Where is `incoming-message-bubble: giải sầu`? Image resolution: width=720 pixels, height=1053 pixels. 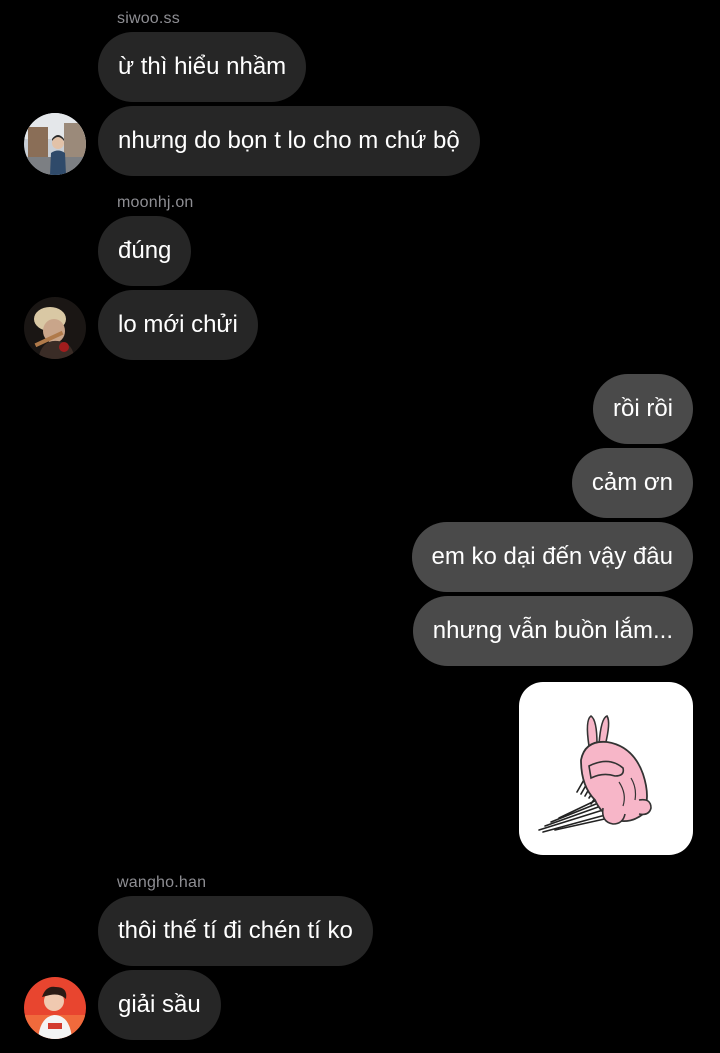
incoming-message-bubble: giải sầu is located at coordinates (159, 1005).